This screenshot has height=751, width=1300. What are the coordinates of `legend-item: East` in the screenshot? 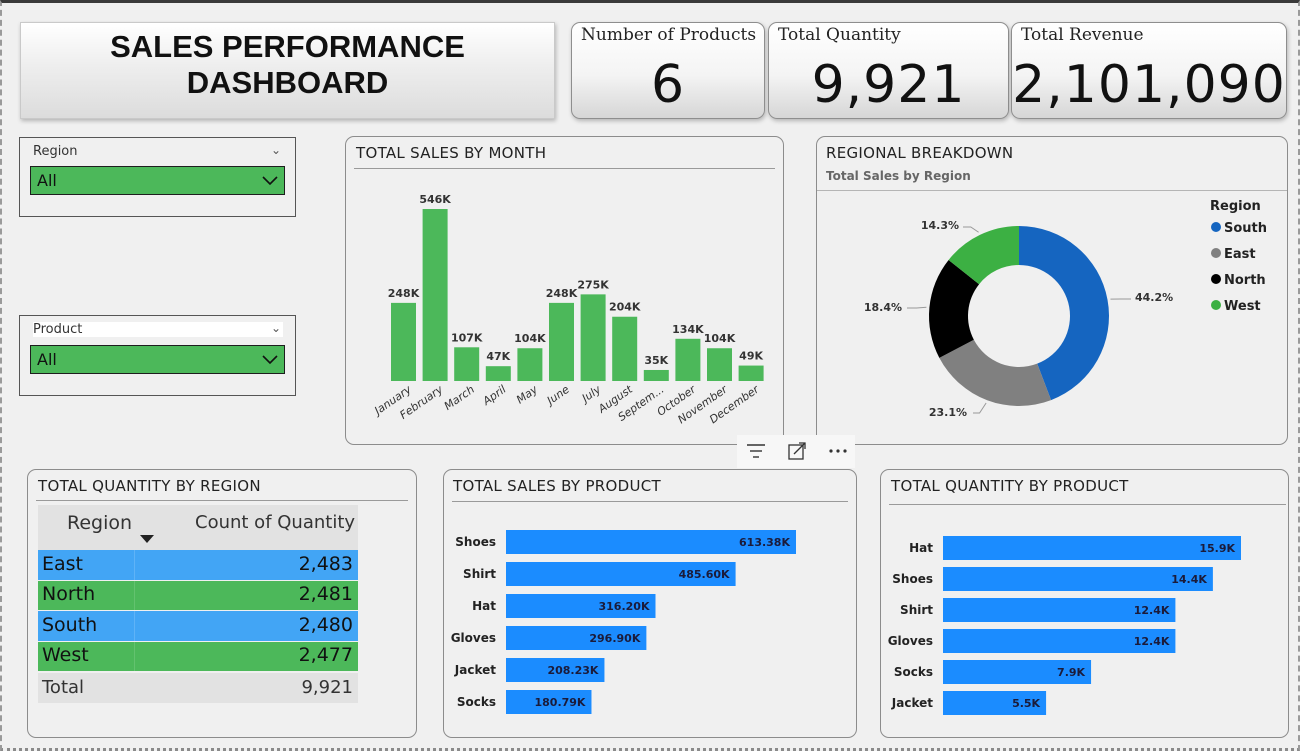 It's located at (1240, 254).